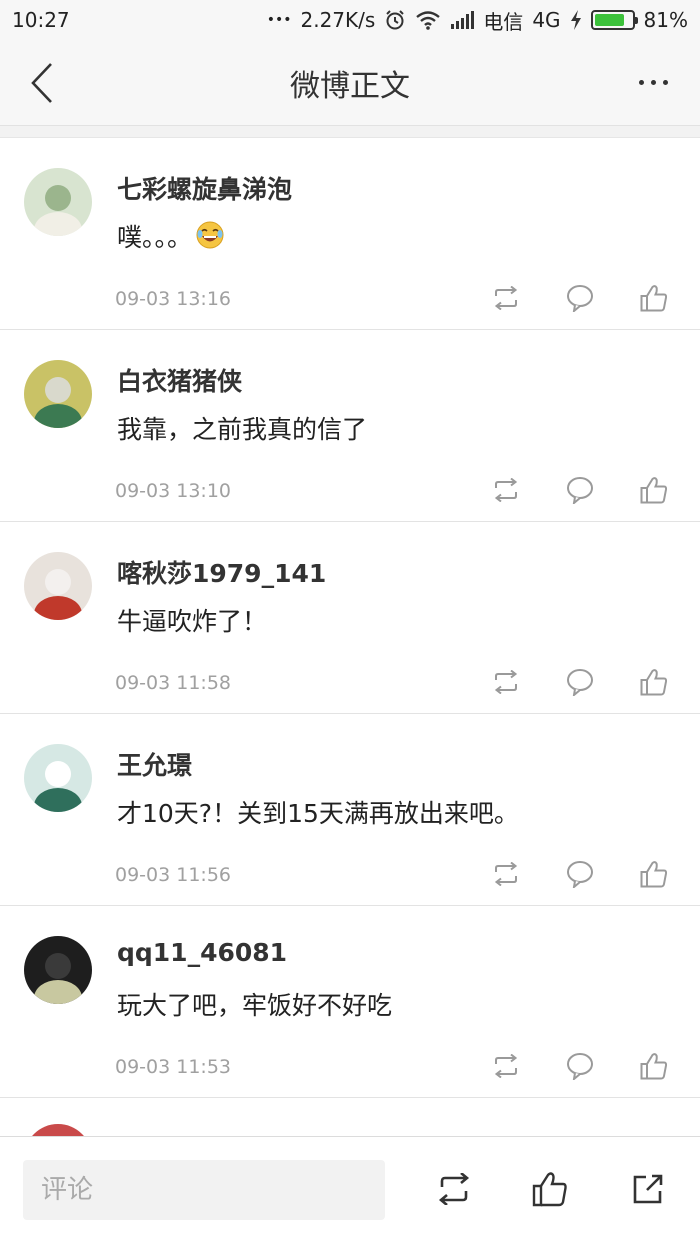 The height and width of the screenshot is (1243, 700). What do you see at coordinates (173, 683) in the screenshot?
I see `comment-time: 09-03 11:58` at bounding box center [173, 683].